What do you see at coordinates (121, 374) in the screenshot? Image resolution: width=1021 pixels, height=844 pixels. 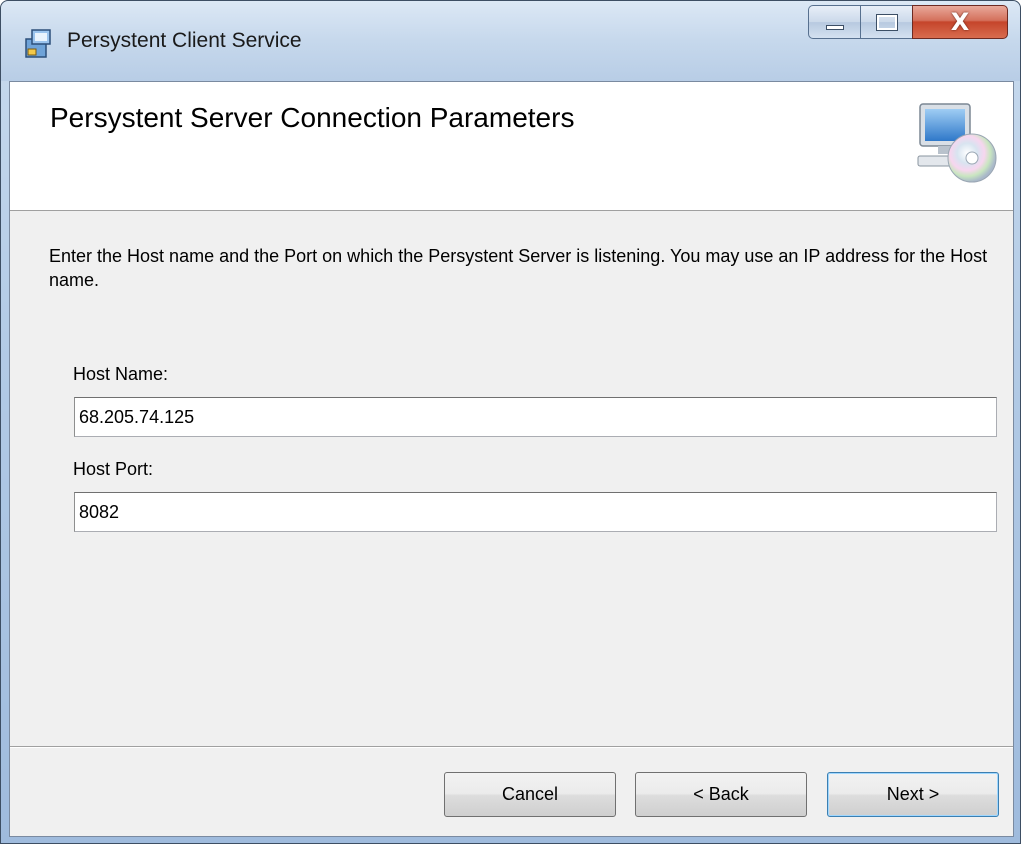 I see `host-name-label: Host Name:` at bounding box center [121, 374].